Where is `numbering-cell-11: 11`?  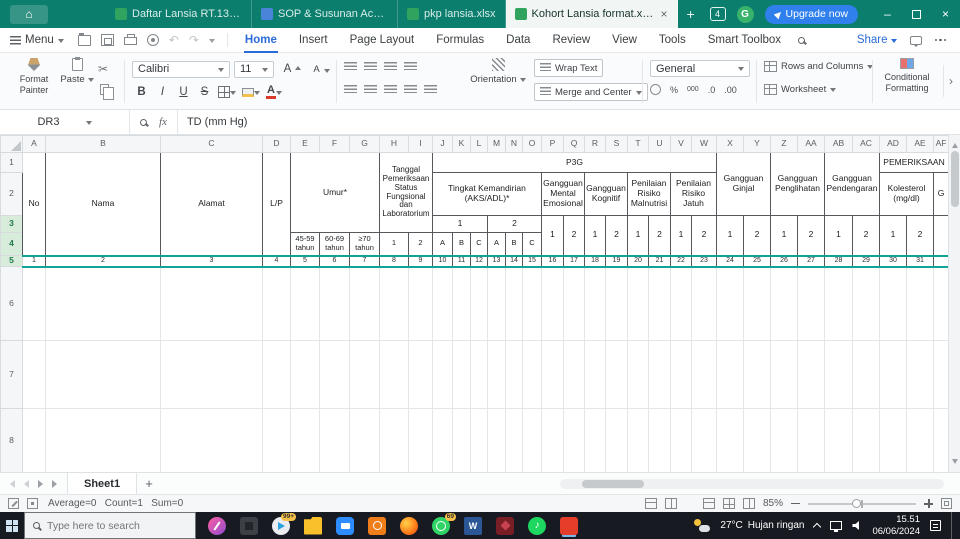 numbering-cell-11: 11 is located at coordinates (461, 261).